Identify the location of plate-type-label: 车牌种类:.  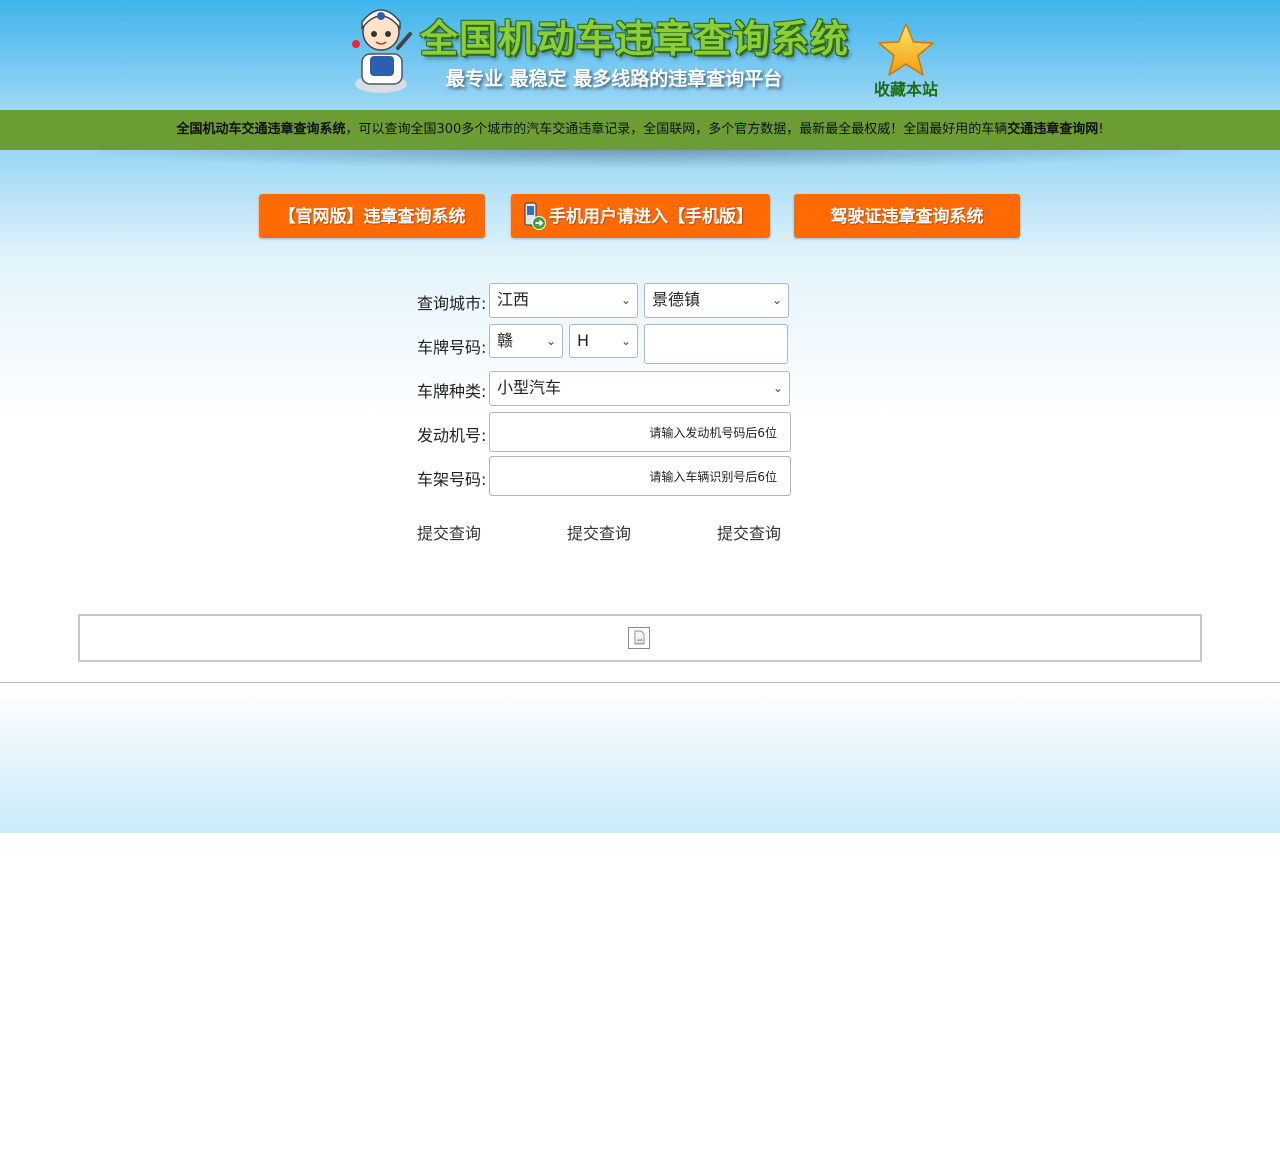
(452, 391).